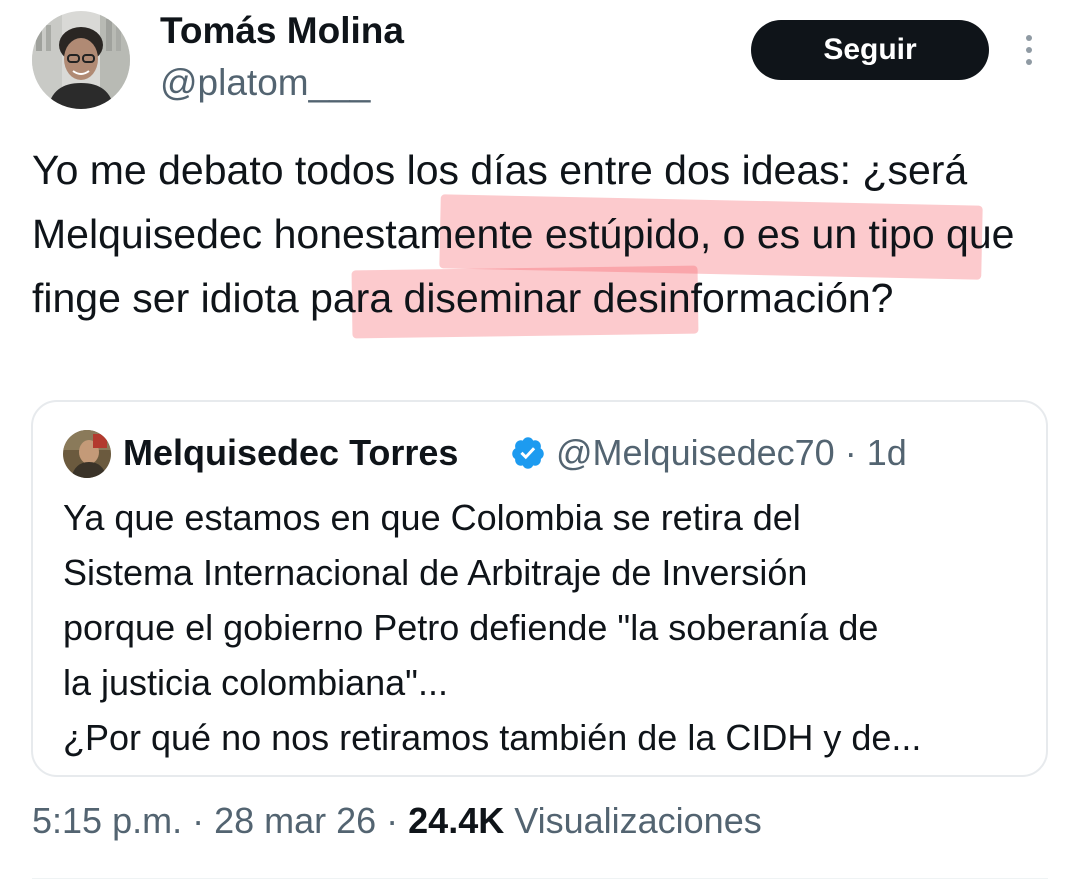 Image resolution: width=1080 pixels, height=881 pixels. Describe the element at coordinates (290, 453) in the screenshot. I see `quoted-author-name: Melquisedec Torres` at that location.